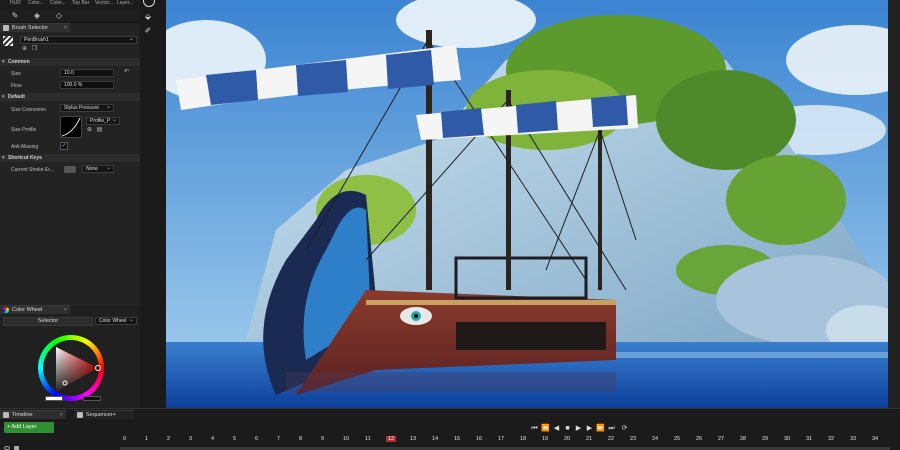  What do you see at coordinates (103, 121) in the screenshot?
I see `size-profile-dropdown: Profile_P` at bounding box center [103, 121].